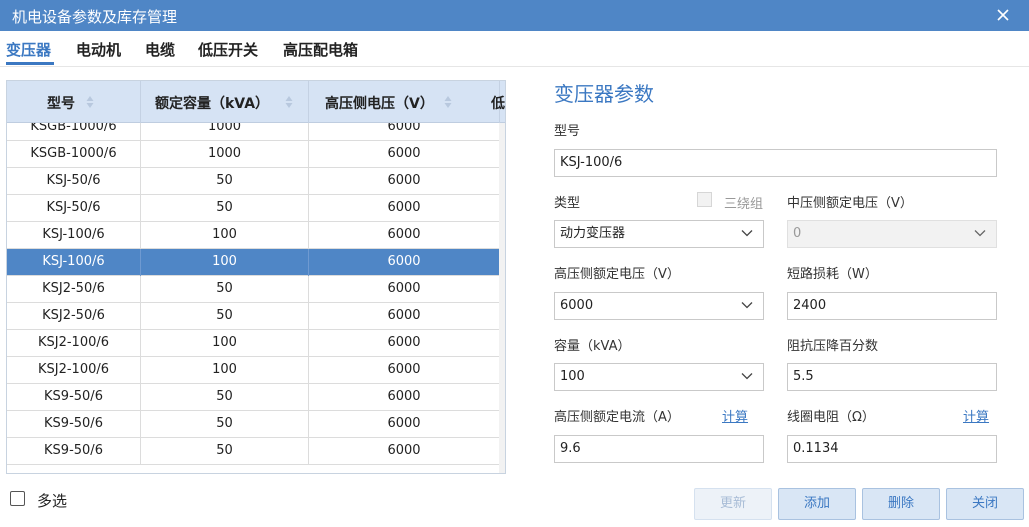 The image size is (1029, 527). What do you see at coordinates (617, 417) in the screenshot?
I see `hv-current-label: 高压侧额定电流（A）` at bounding box center [617, 417].